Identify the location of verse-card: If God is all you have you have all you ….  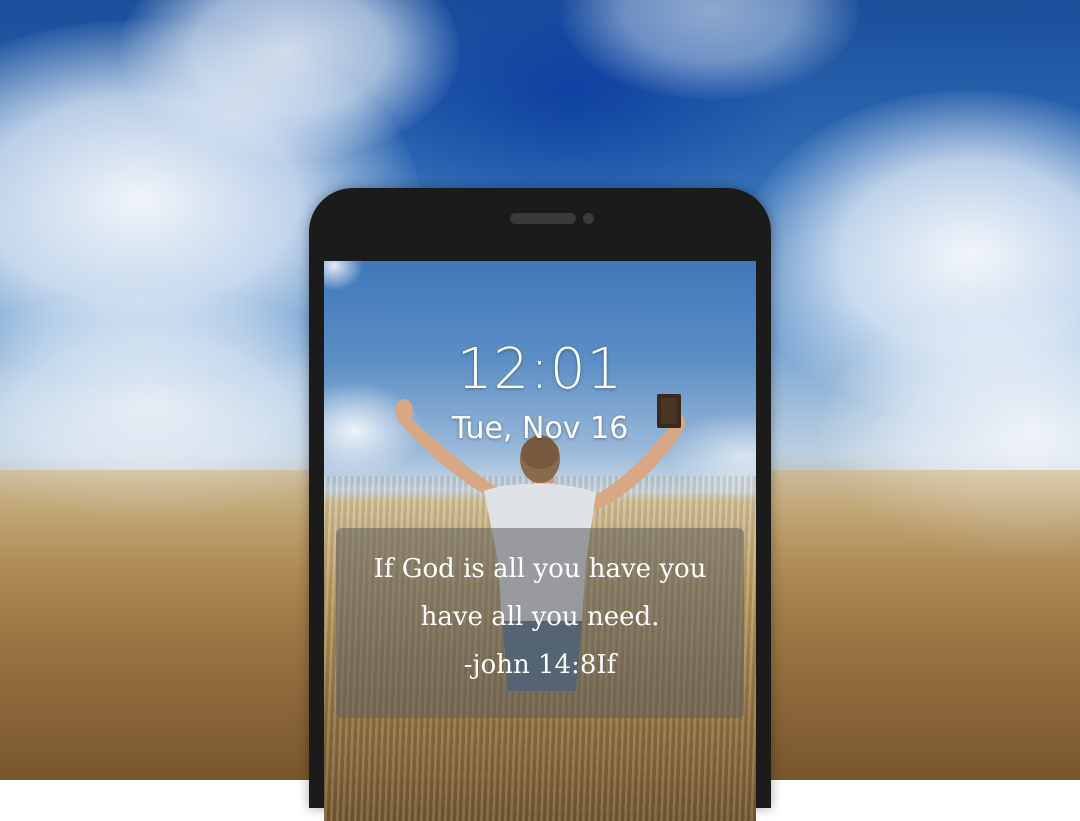
(540, 623).